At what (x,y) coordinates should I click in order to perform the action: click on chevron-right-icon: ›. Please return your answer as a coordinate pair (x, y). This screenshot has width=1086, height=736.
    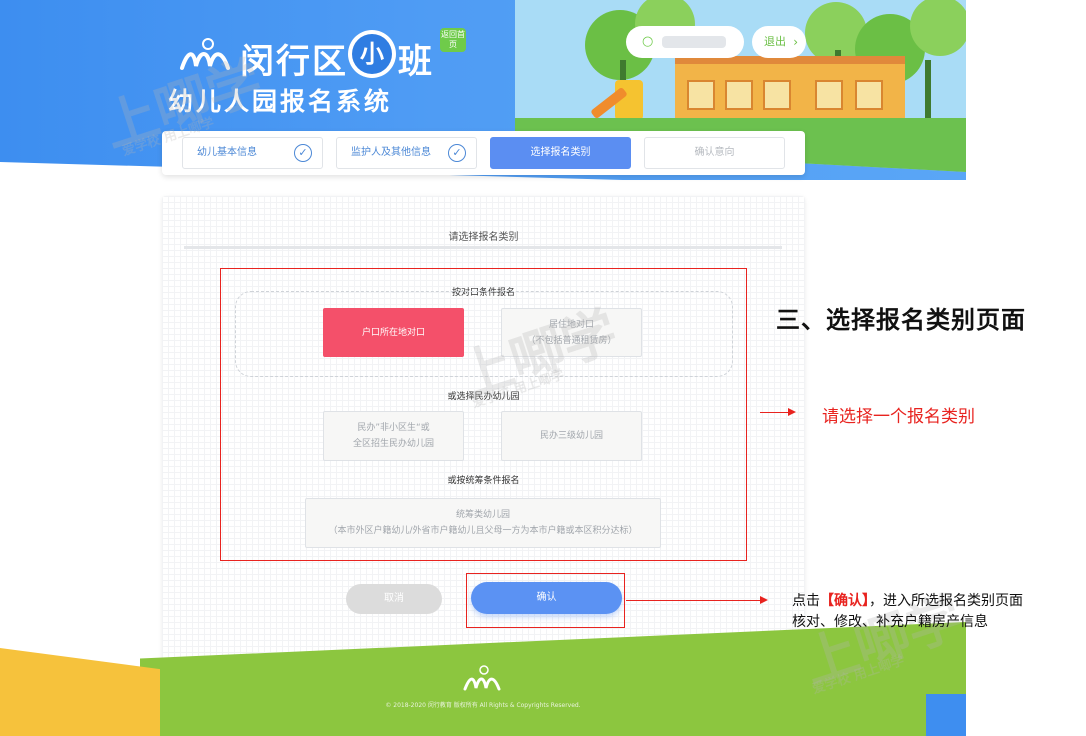
    Looking at the image, I should click on (795, 42).